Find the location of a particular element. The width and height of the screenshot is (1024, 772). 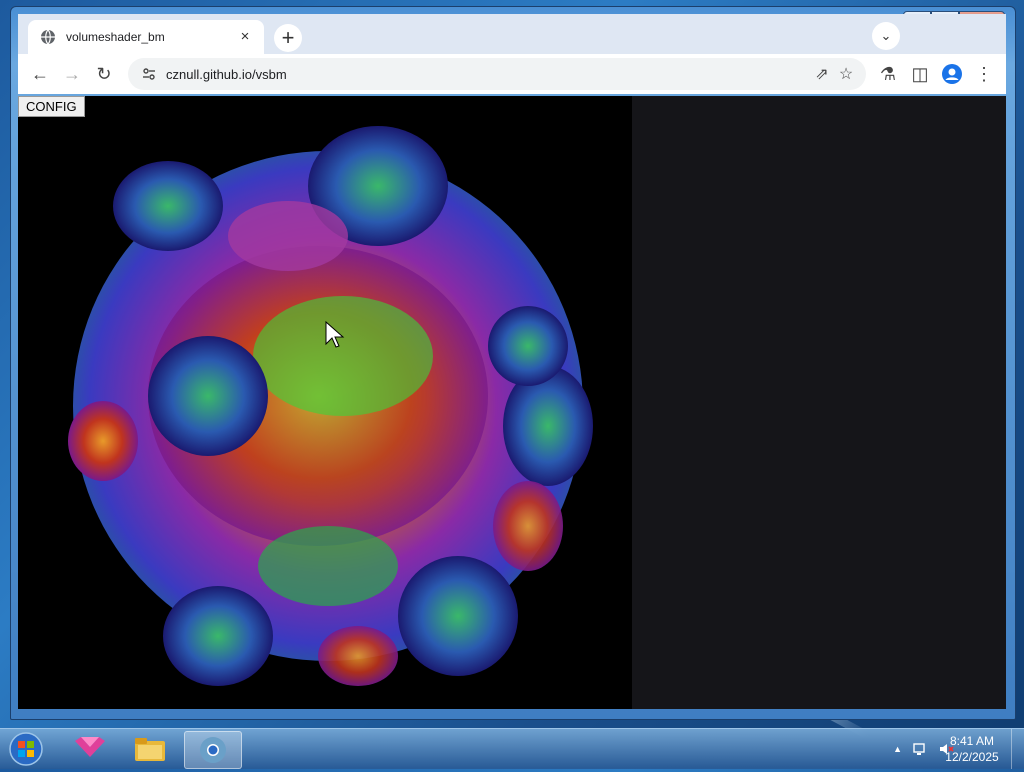

forward-button: → is located at coordinates (72, 74).